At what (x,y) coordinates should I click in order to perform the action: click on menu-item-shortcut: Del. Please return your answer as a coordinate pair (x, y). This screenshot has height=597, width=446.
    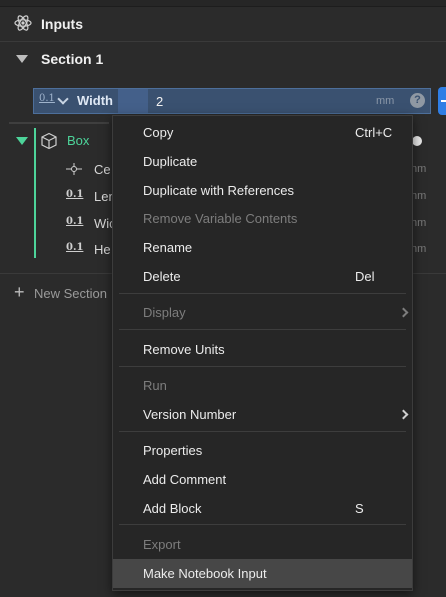
    Looking at the image, I should click on (365, 276).